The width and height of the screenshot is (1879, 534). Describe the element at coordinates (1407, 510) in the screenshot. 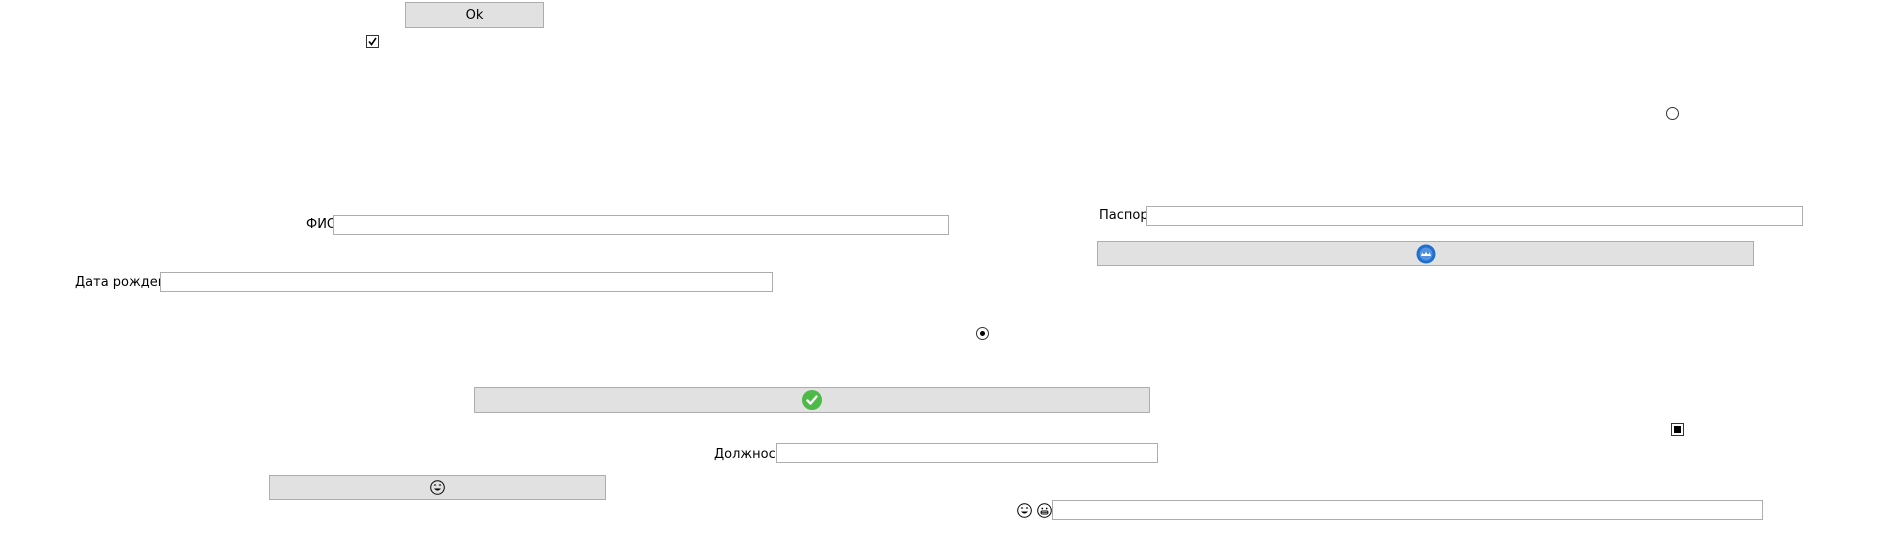

I see `bottom-right-input` at that location.